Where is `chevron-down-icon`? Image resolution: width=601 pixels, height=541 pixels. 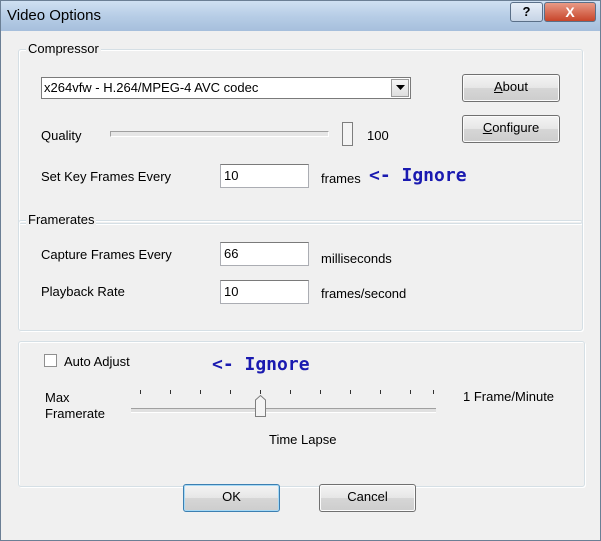
chevron-down-icon is located at coordinates (400, 87).